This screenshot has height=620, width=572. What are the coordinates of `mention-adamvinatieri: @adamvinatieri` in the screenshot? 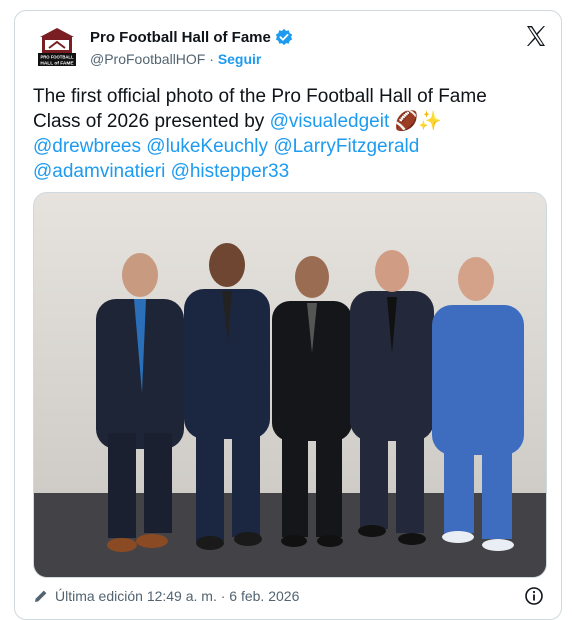 It's located at (99, 171).